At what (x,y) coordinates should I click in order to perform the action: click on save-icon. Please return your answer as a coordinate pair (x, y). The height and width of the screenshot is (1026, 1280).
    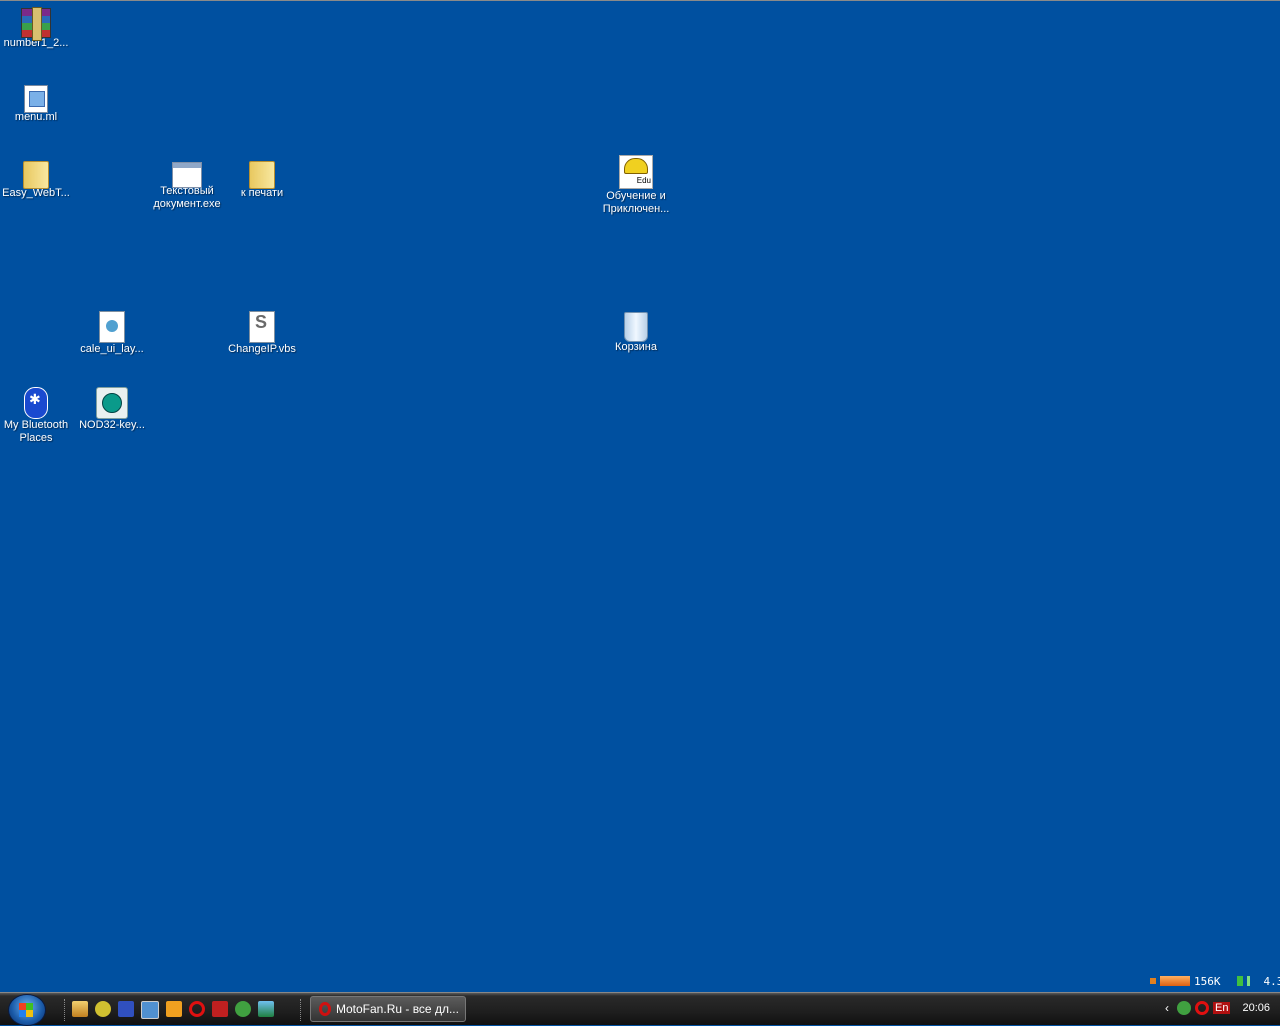
    Looking at the image, I should click on (126, 1009).